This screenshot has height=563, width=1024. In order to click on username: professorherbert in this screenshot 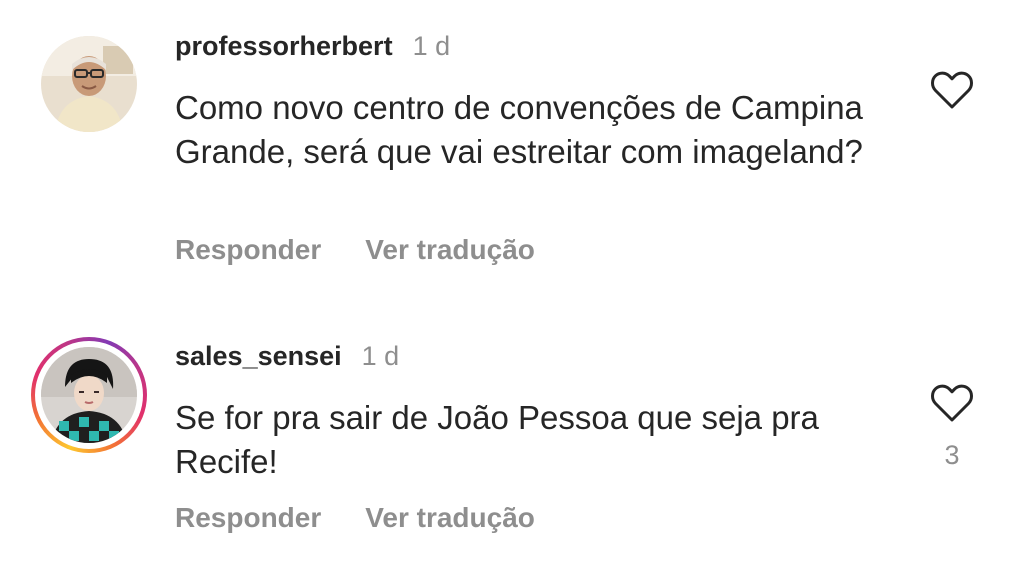, I will do `click(284, 46)`.